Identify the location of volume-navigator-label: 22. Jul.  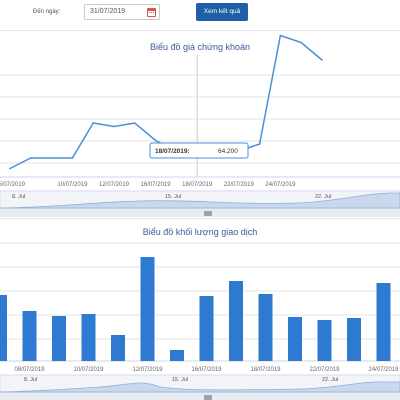
(330, 380).